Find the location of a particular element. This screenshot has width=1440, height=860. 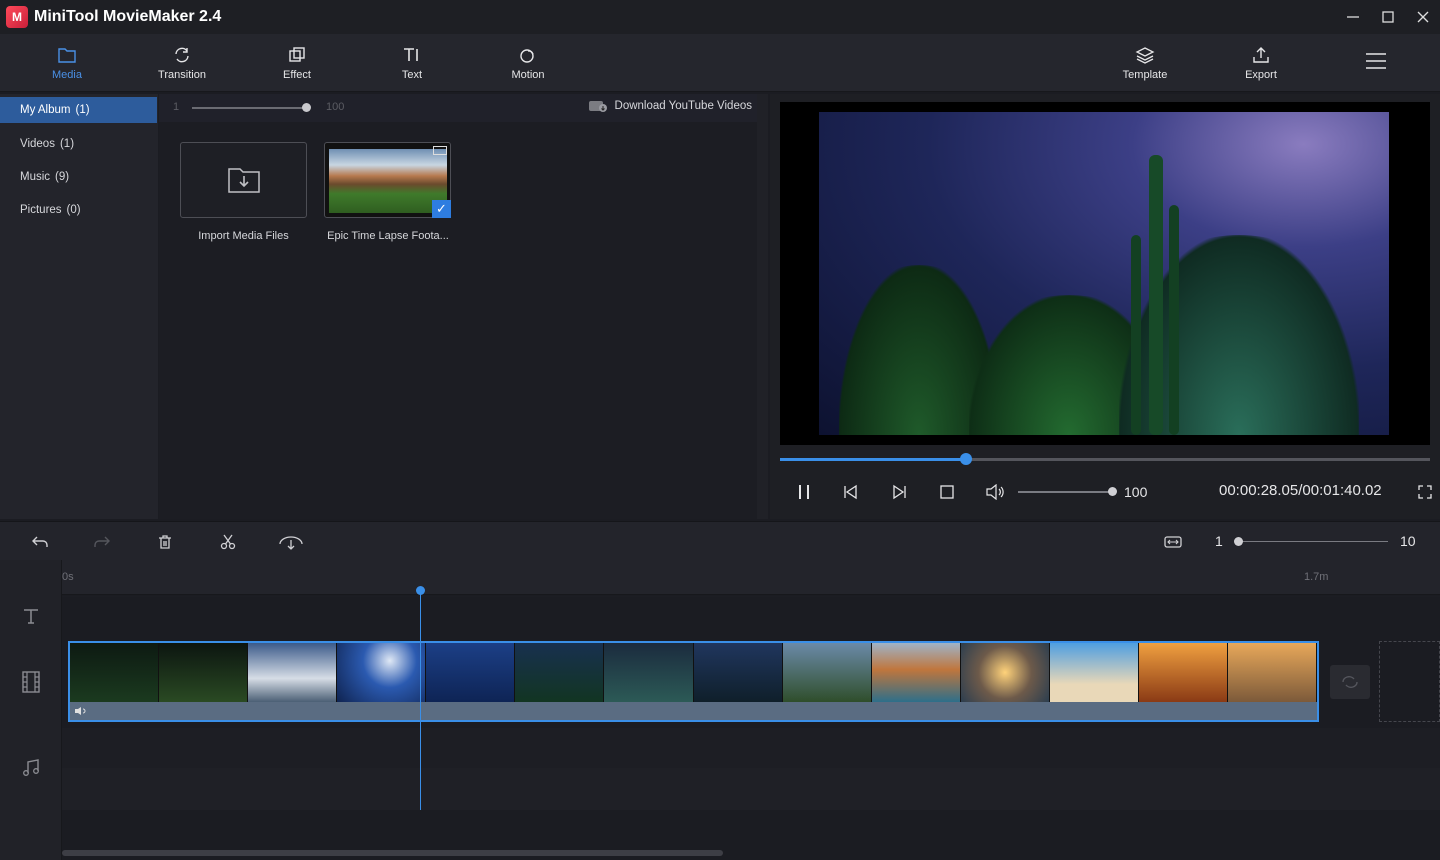

clip-filmstrip is located at coordinates (693, 672).